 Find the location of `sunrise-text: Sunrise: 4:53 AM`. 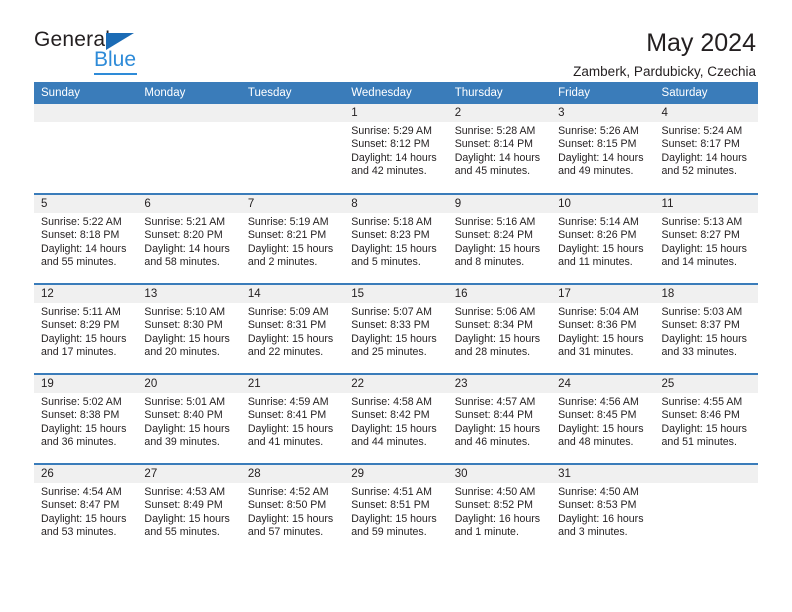

sunrise-text: Sunrise: 4:53 AM is located at coordinates (185, 492).